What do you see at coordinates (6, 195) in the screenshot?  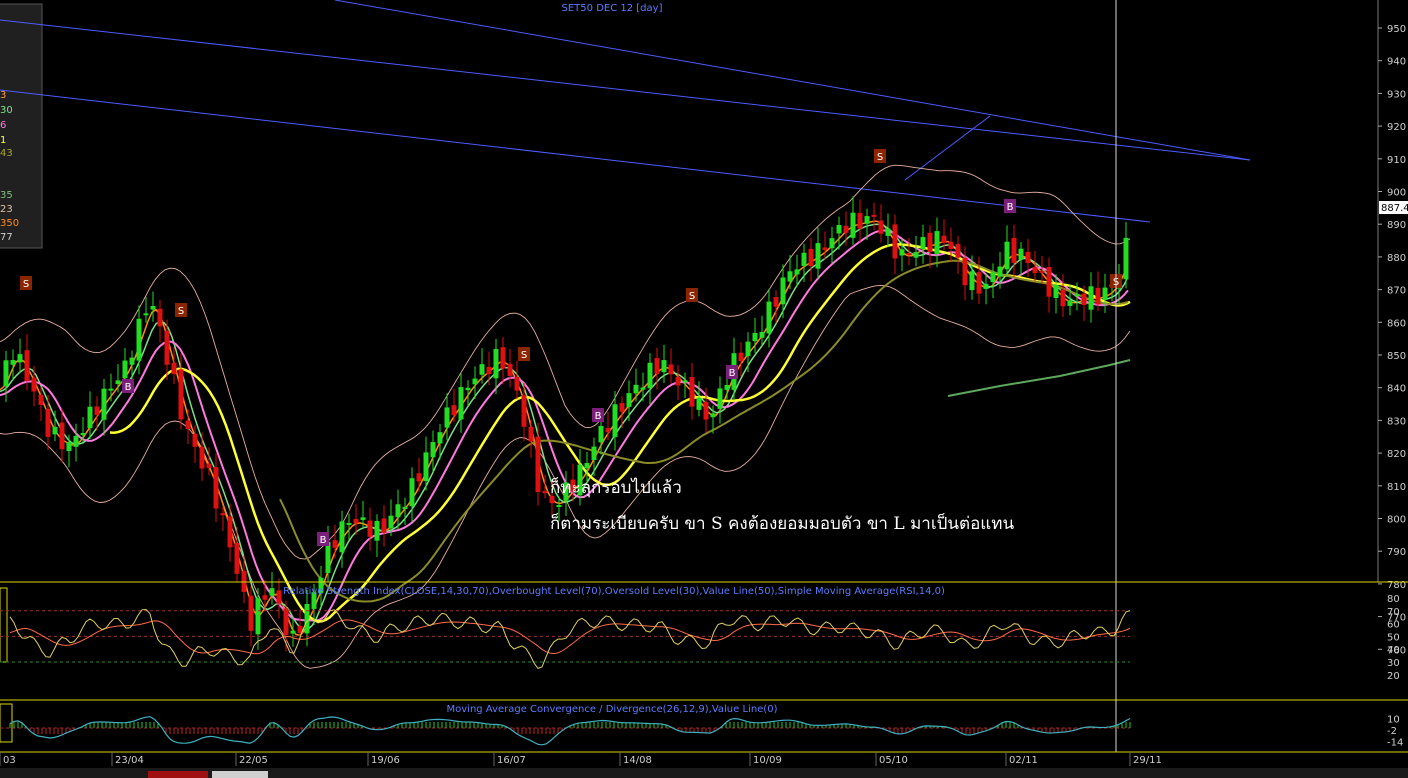 I see `legend-value: 35` at bounding box center [6, 195].